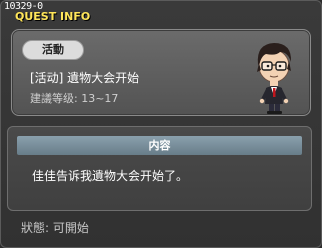 Image resolution: width=322 pixels, height=248 pixels. I want to click on npc-glasses-man-icon, so click(274, 78).